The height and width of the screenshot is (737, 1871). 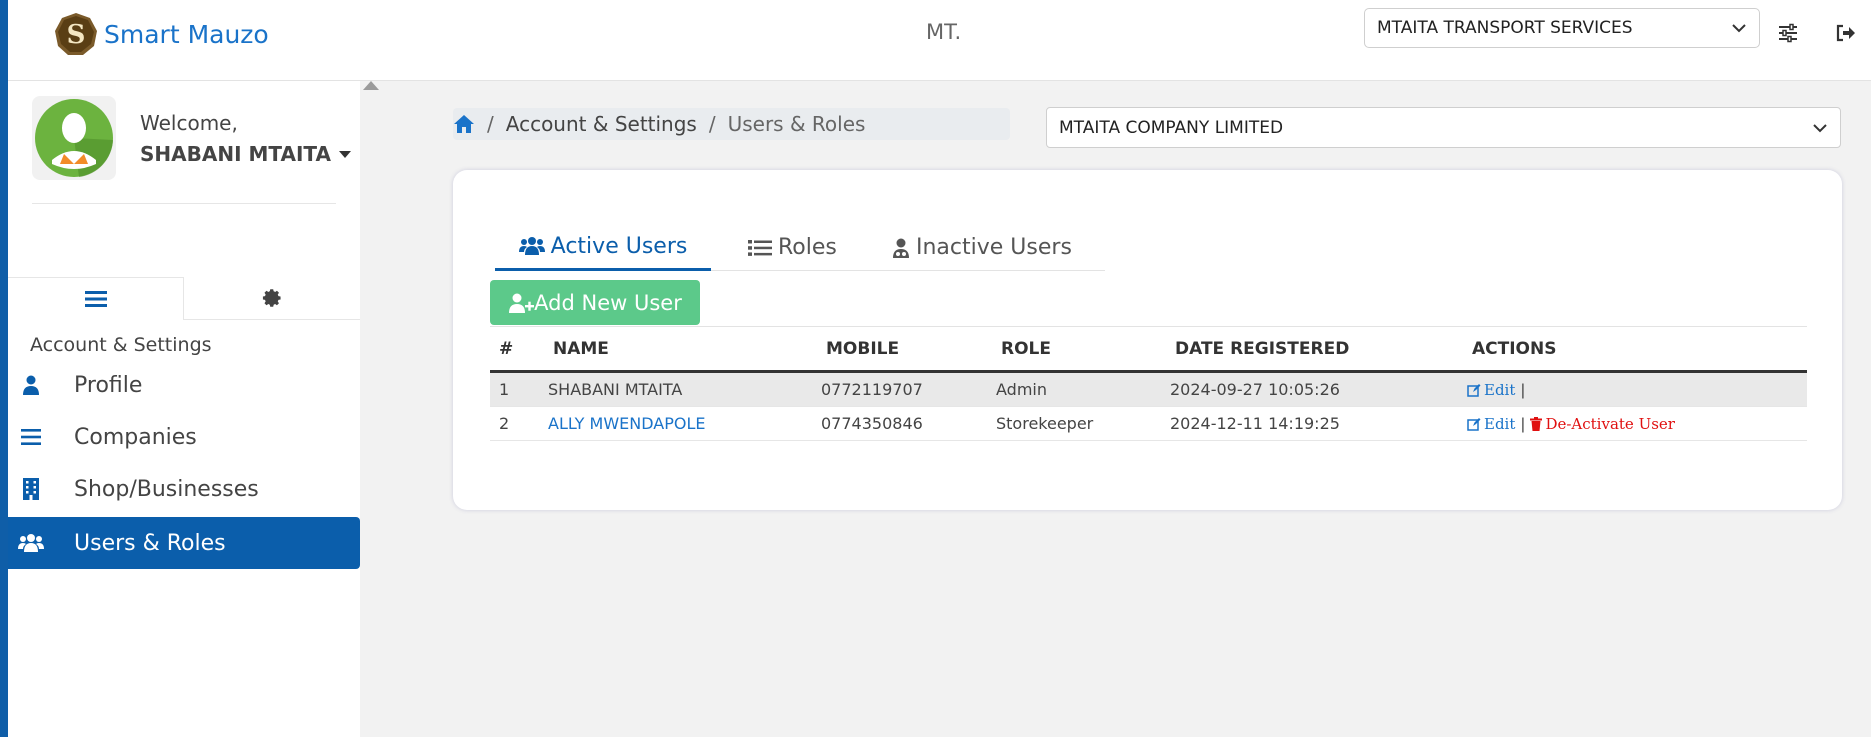 I want to click on sidebar-item-shops: Shop/Businesses, so click(x=184, y=489).